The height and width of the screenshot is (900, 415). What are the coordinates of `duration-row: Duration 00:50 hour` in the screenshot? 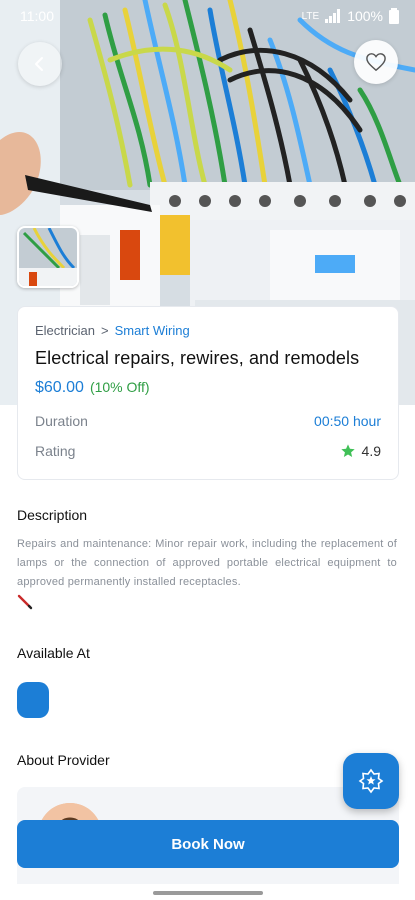 It's located at (208, 421).